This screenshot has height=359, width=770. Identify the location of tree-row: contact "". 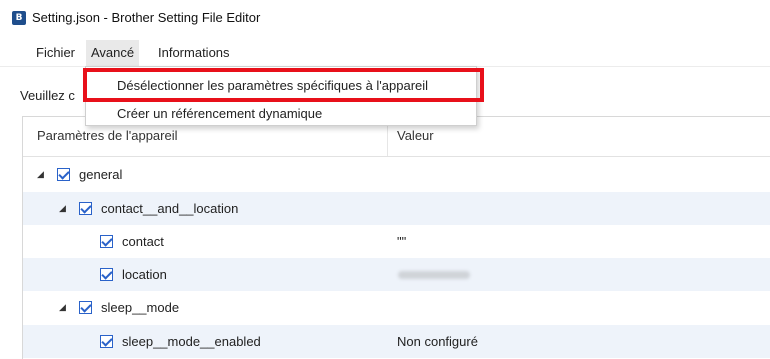
(396, 241).